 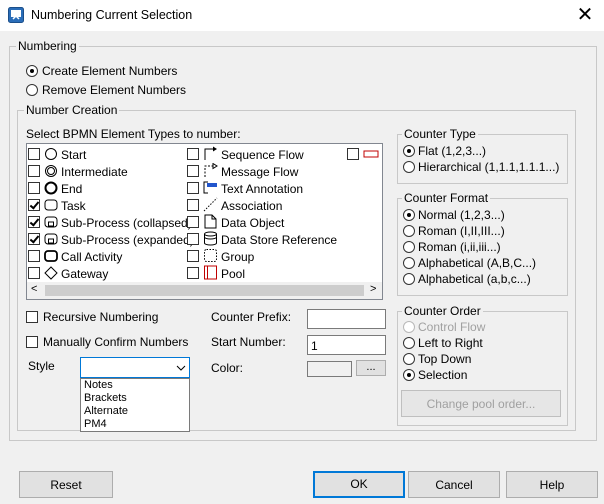 I want to click on help-button: Help, so click(x=552, y=484).